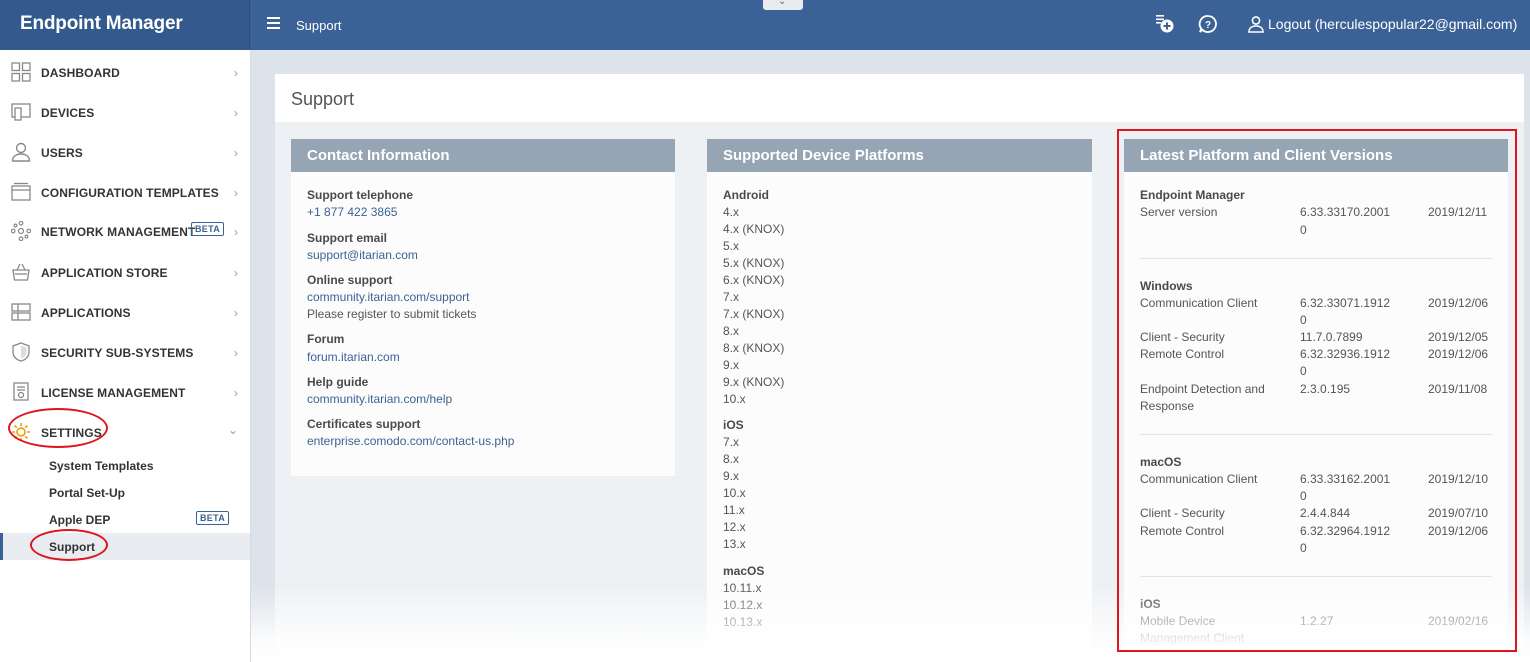 The height and width of the screenshot is (662, 1530). I want to click on component-date: 2019/12/06, so click(1458, 531).